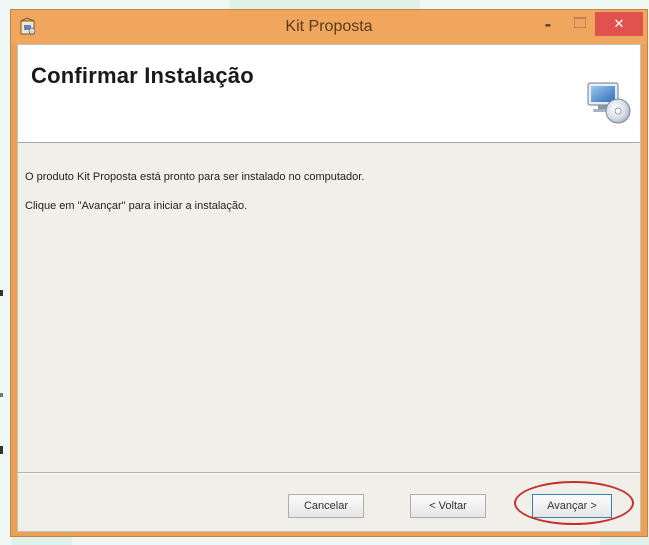 The image size is (649, 545). I want to click on close-button: ✕, so click(619, 24).